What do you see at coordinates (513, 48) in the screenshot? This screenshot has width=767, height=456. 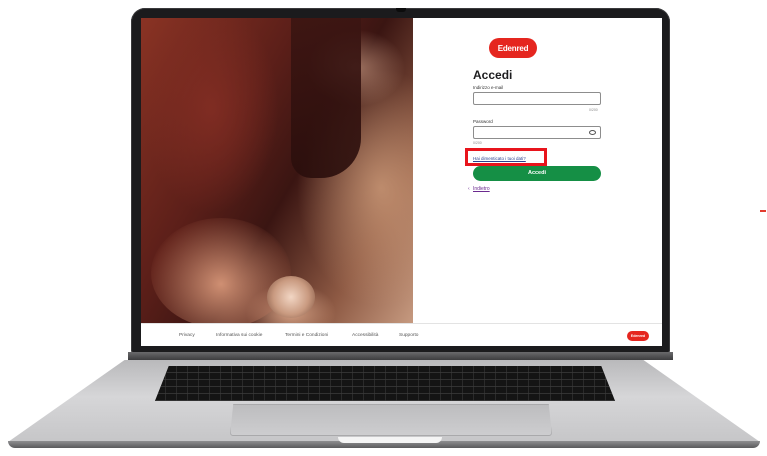 I see `edenred-logo: Edenred` at bounding box center [513, 48].